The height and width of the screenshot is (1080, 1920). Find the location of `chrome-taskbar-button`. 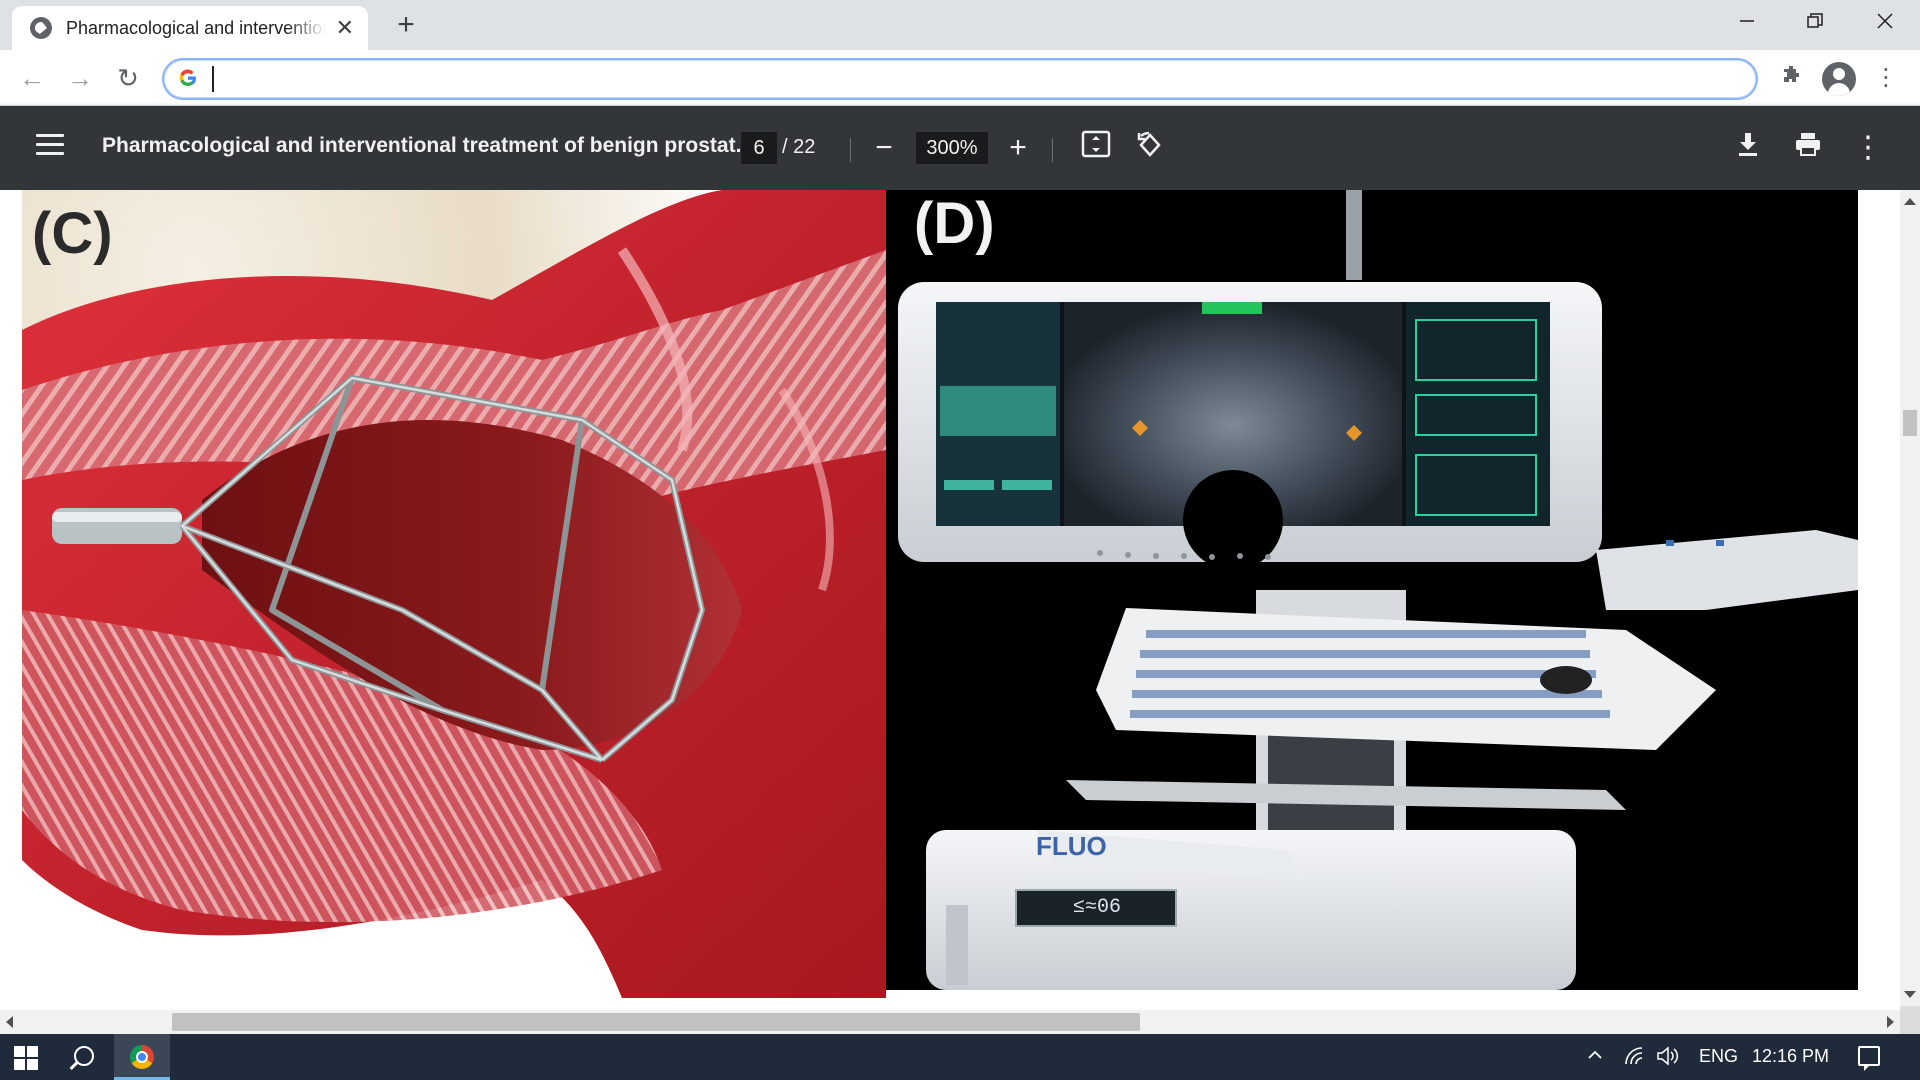

chrome-taskbar-button is located at coordinates (142, 1057).